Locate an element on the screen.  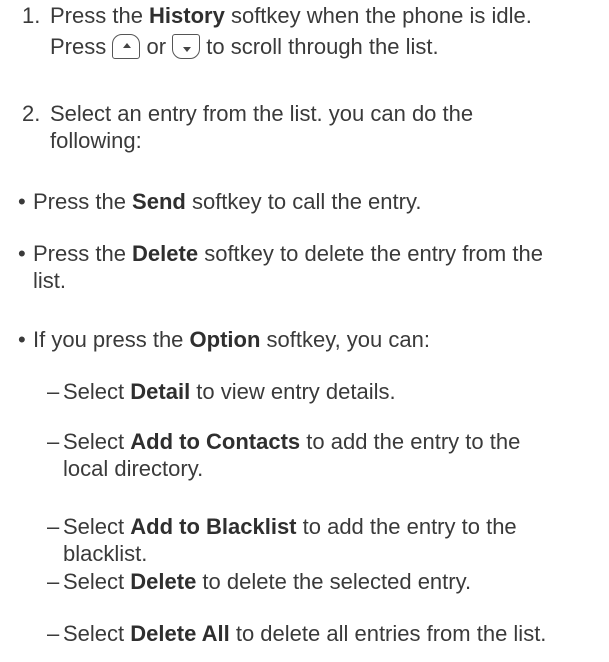
step-number: 2. is located at coordinates (31, 113).